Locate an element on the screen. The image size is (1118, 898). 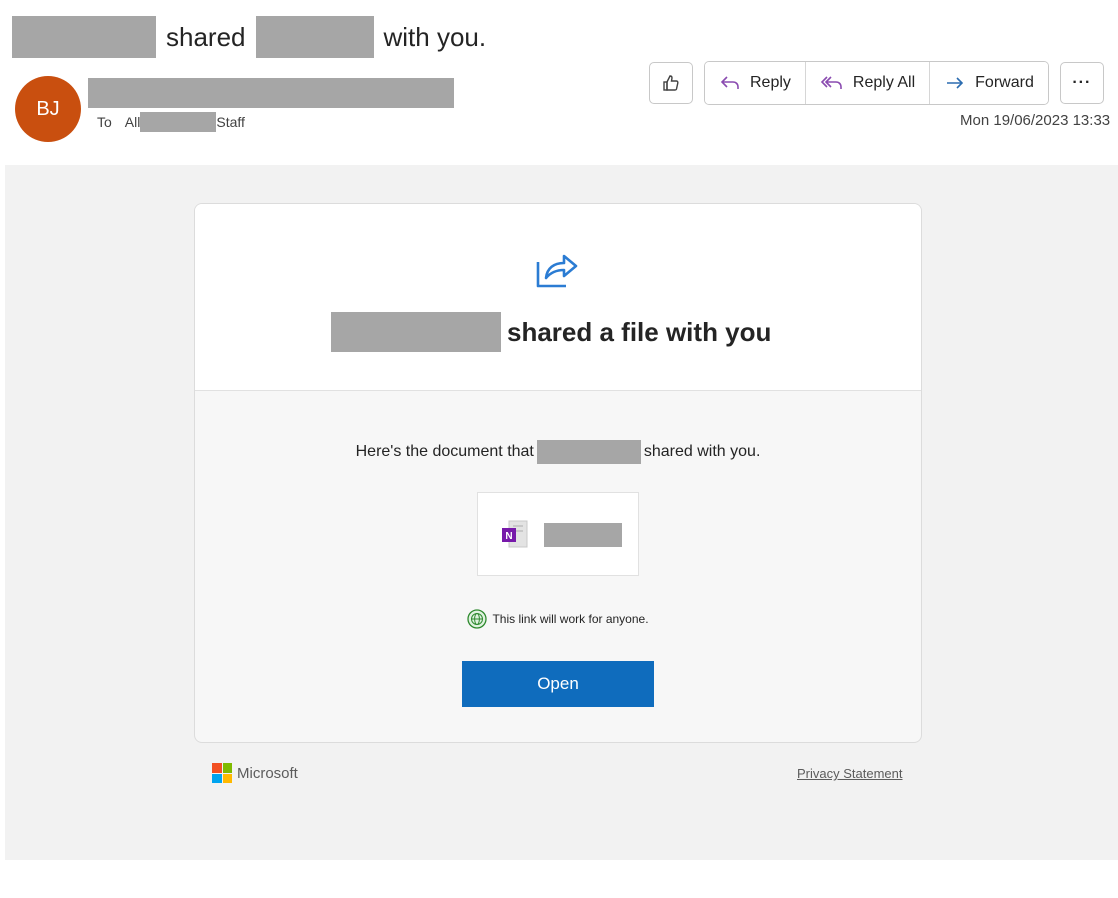
redacted-recipient is located at coordinates (178, 122).